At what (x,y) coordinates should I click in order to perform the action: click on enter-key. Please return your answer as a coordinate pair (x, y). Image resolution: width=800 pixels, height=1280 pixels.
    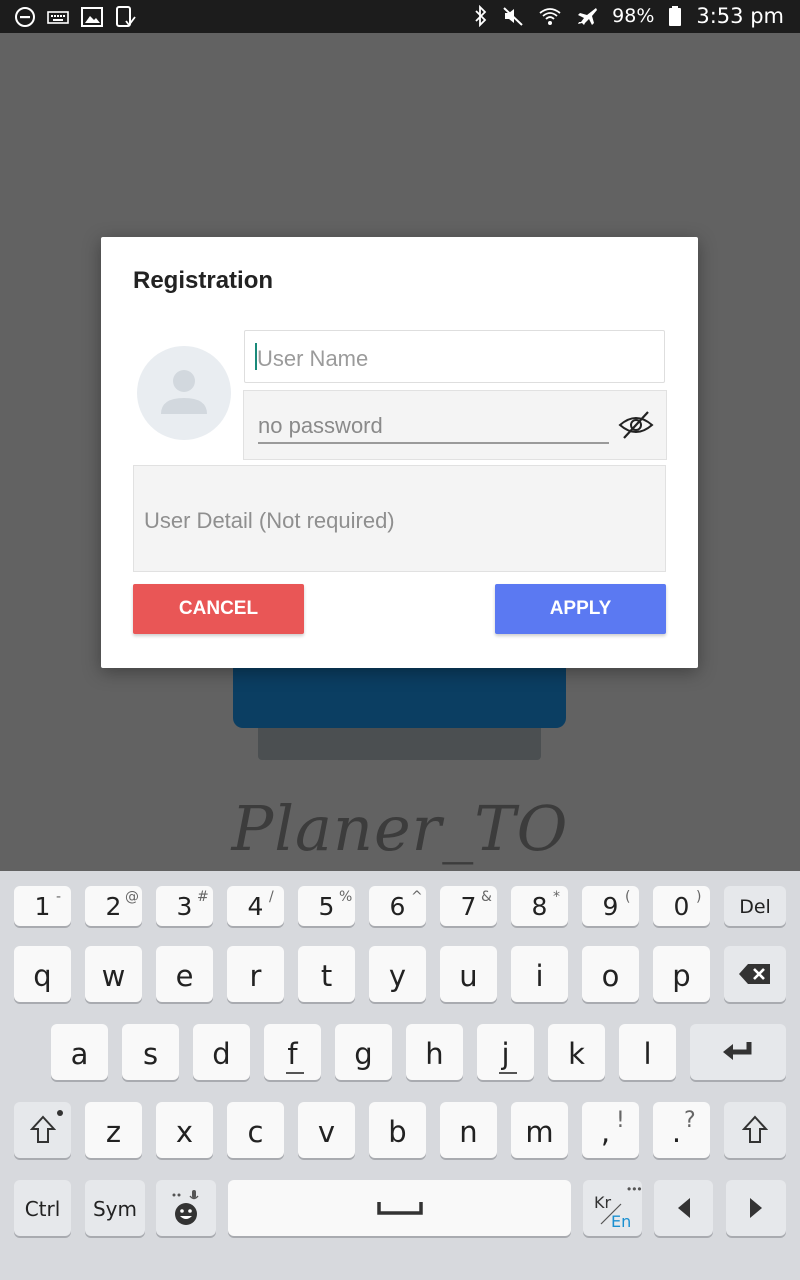
    Looking at the image, I should click on (738, 1052).